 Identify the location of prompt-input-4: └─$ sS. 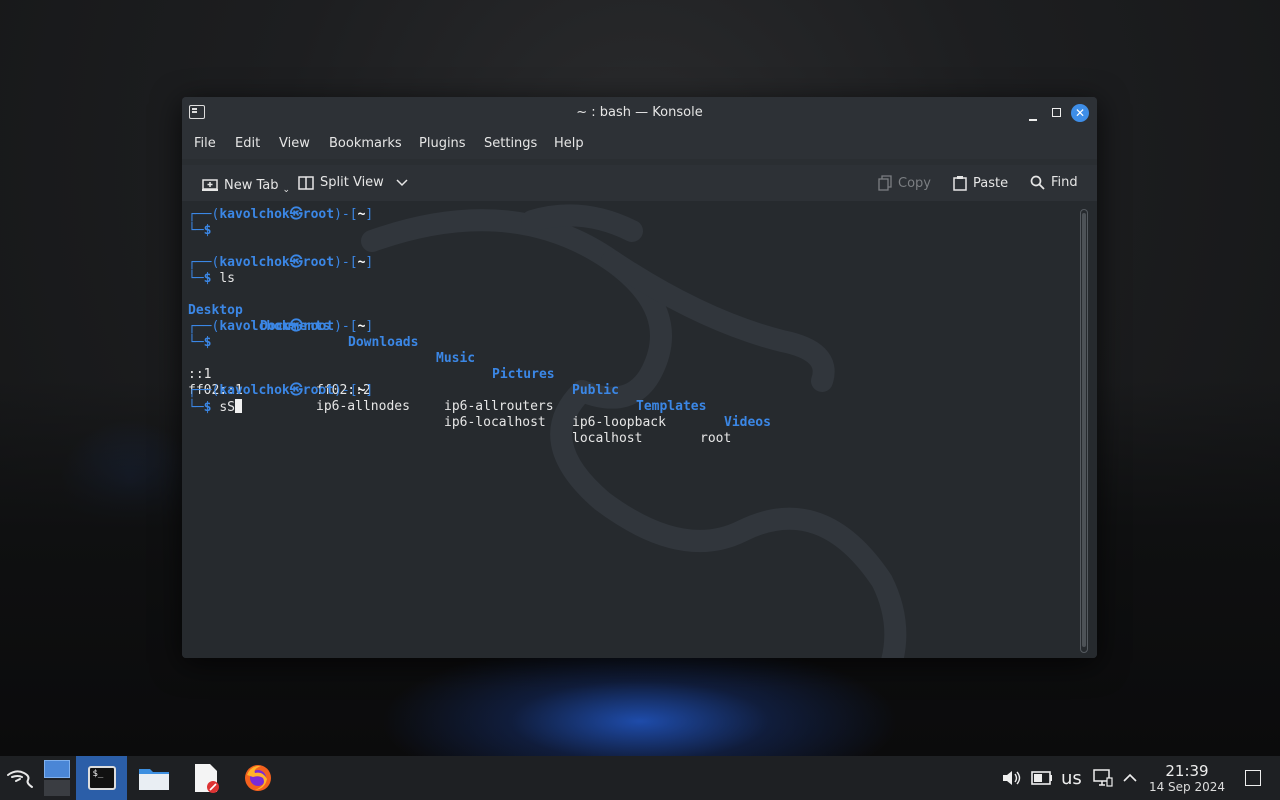
(215, 407).